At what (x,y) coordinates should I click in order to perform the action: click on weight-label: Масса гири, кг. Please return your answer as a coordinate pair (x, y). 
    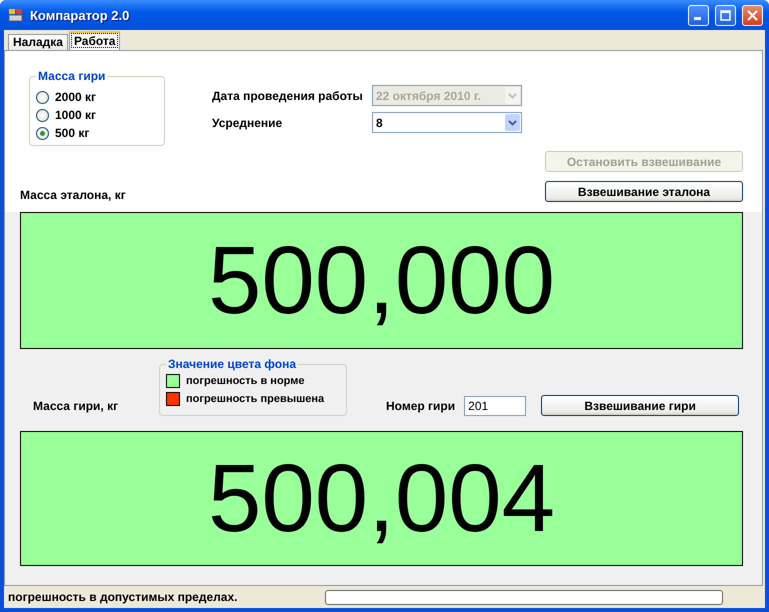
    Looking at the image, I should click on (76, 407).